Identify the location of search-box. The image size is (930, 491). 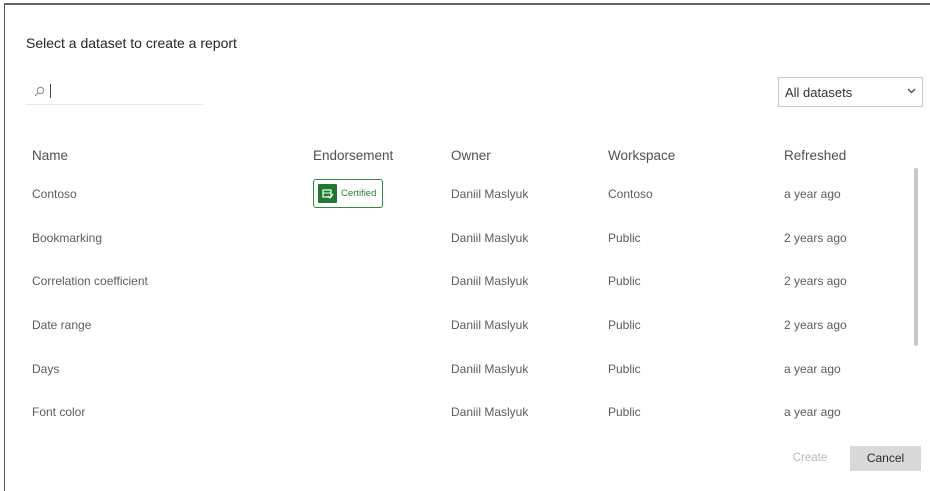
(114, 91).